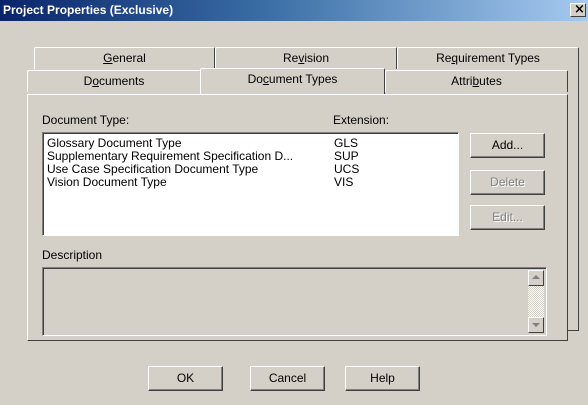 The width and height of the screenshot is (588, 405). What do you see at coordinates (287, 378) in the screenshot?
I see `cancel-button: Cancel` at bounding box center [287, 378].